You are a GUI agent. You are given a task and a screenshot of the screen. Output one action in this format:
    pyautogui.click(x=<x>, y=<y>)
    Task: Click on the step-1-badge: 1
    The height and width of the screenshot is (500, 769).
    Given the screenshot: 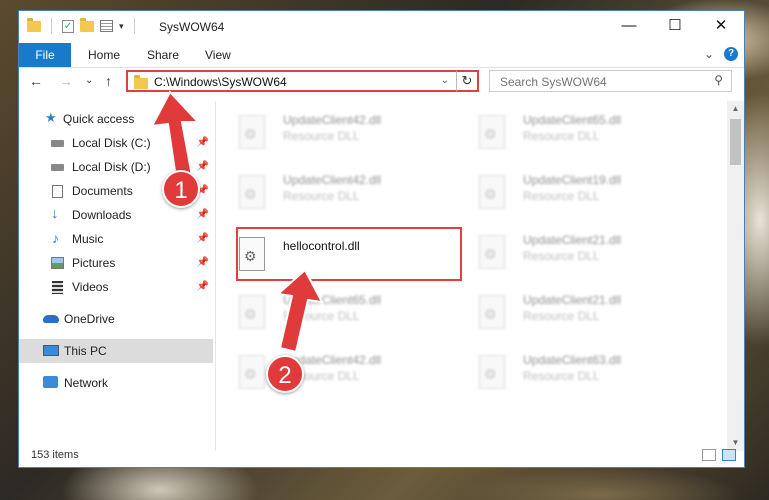 What is the action you would take?
    pyautogui.click(x=181, y=189)
    